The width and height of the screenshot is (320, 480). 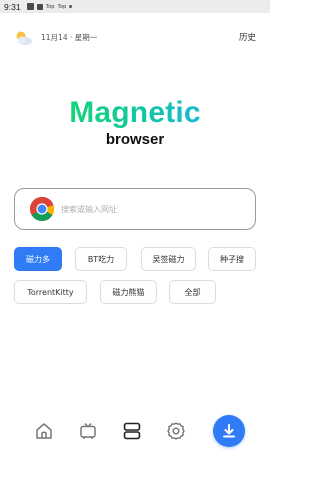 What do you see at coordinates (232, 259) in the screenshot?
I see `chip-zhongzi-sou: 种子搜` at bounding box center [232, 259].